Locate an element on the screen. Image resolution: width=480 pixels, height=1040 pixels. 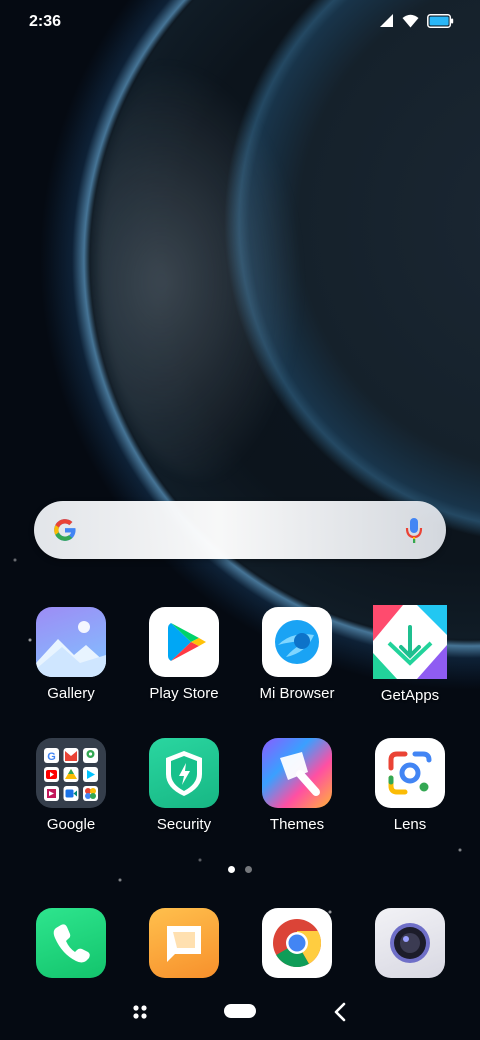
app-getapps: GetApps is located at coordinates (410, 654).